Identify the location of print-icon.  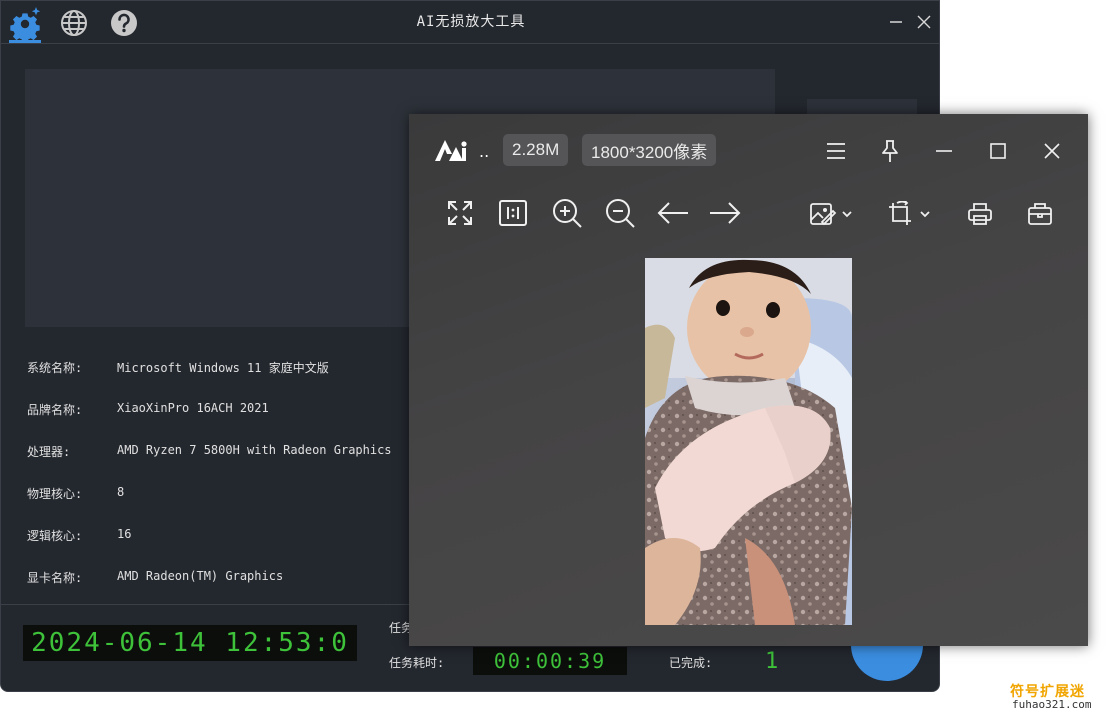
(980, 214).